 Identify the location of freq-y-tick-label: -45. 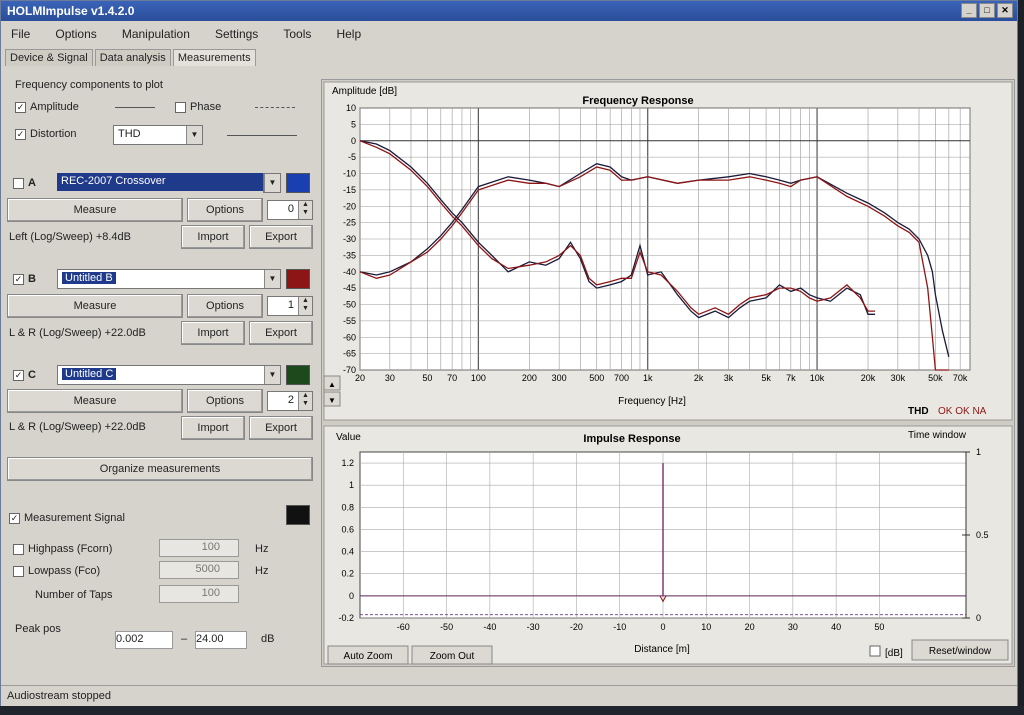
(349, 288).